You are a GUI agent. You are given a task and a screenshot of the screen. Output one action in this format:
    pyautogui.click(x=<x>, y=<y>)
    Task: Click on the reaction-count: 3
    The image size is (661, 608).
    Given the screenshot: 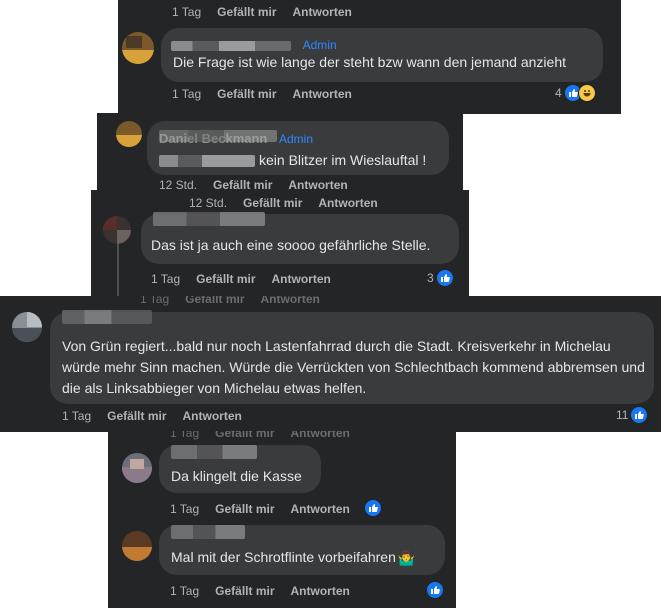 What is the action you would take?
    pyautogui.click(x=430, y=278)
    